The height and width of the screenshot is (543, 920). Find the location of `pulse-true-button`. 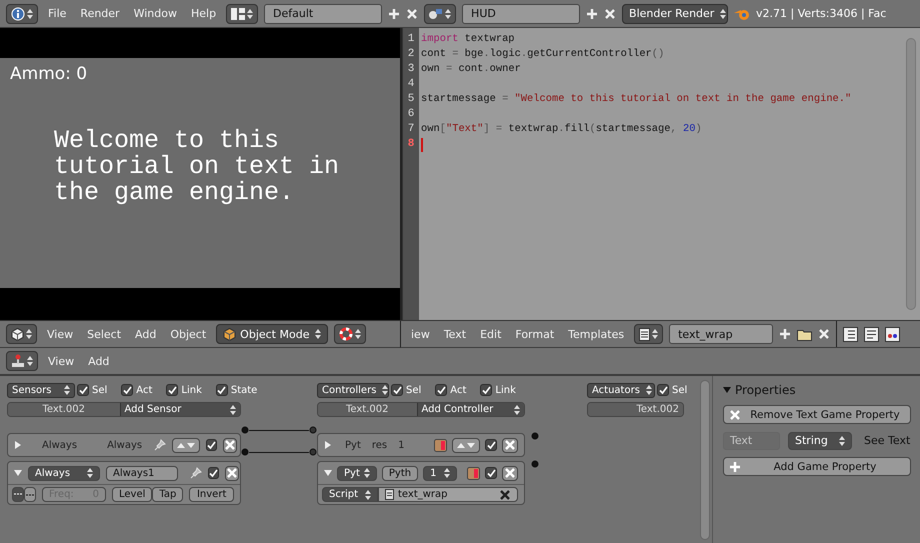

pulse-true-button is located at coordinates (18, 494).